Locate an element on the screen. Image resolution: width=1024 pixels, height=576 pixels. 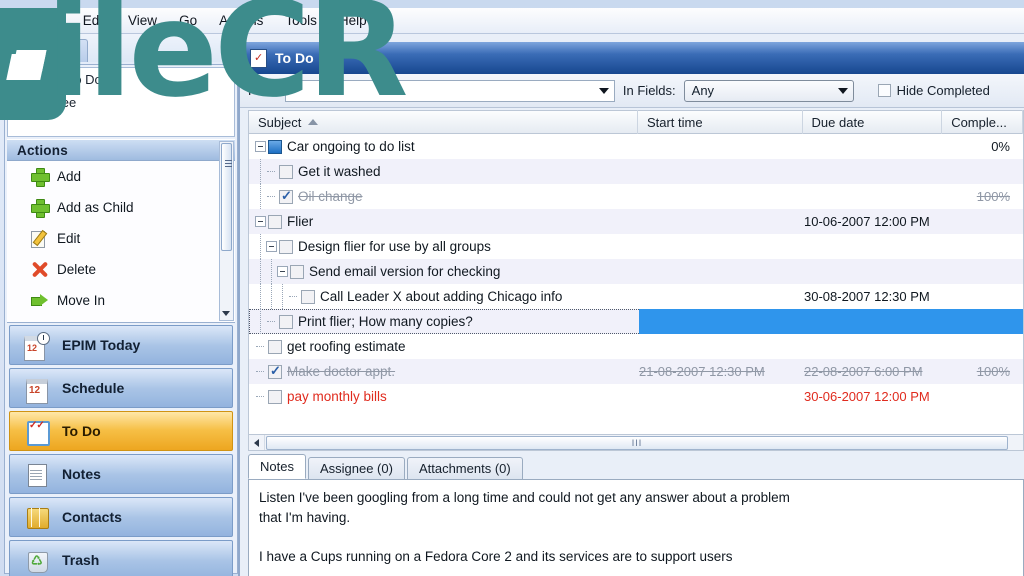
task-subject-cell: Make doctor appt. is located at coordinates (444, 371).